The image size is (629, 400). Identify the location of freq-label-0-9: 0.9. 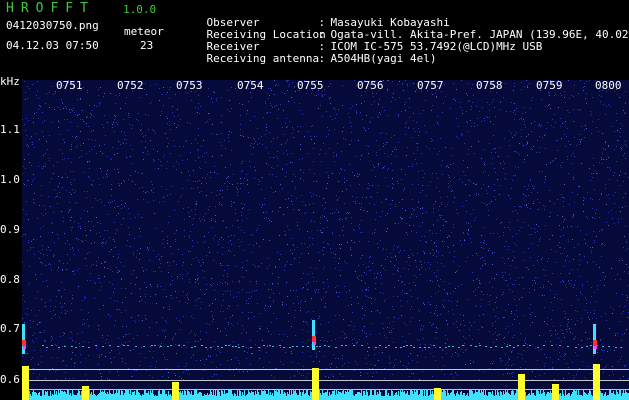
(10, 229).